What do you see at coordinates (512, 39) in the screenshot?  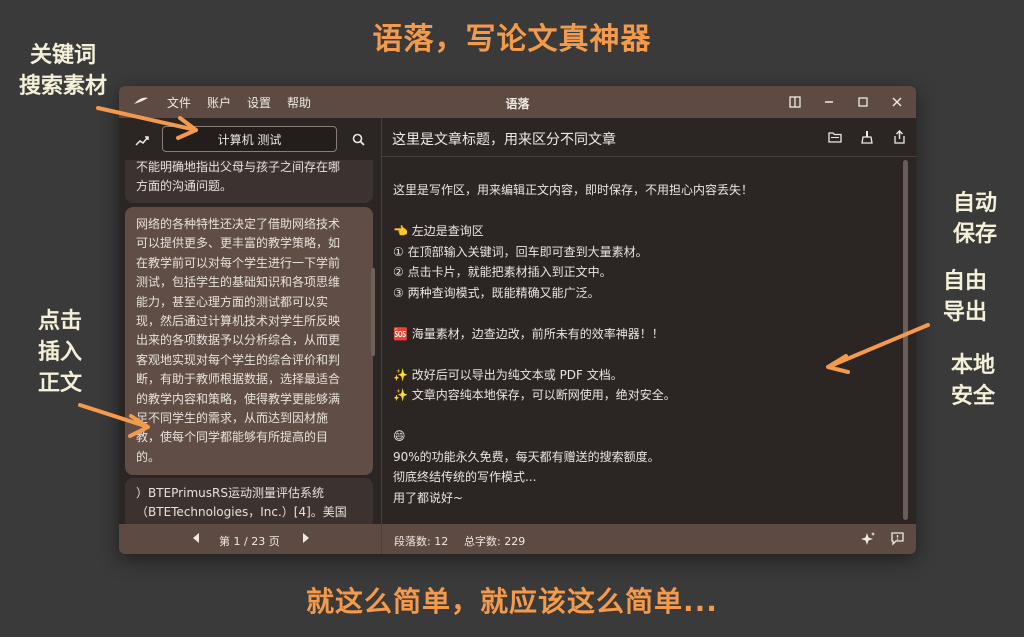 I see `headline-top: 语落，写论文真神器` at bounding box center [512, 39].